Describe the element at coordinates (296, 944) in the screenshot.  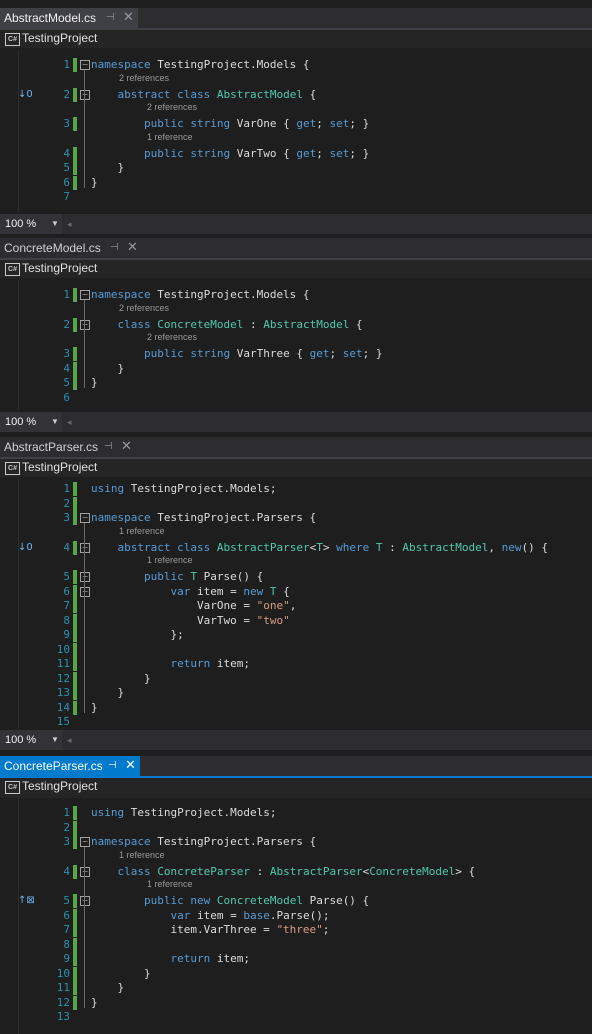
I see `code-line: 8` at that location.